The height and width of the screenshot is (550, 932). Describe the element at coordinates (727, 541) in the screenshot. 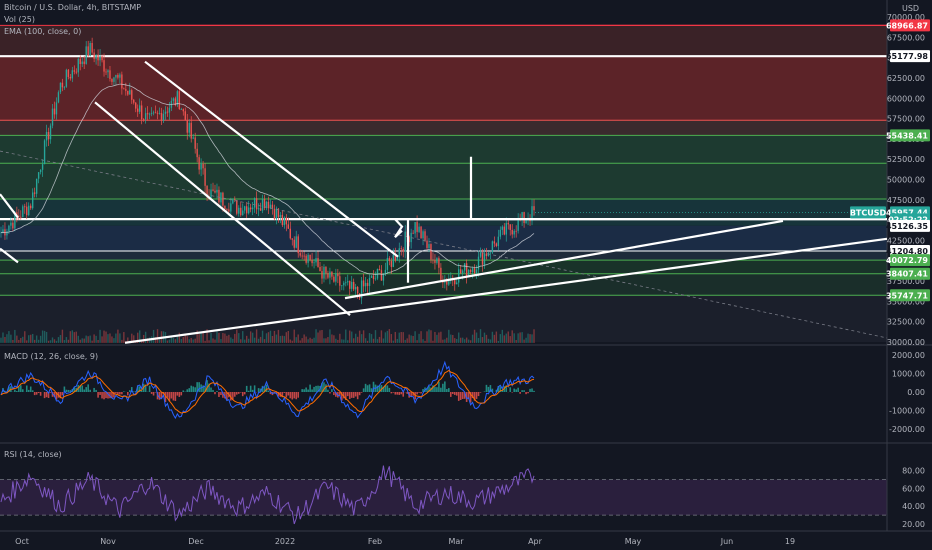

I see `time-tick: Jun` at that location.